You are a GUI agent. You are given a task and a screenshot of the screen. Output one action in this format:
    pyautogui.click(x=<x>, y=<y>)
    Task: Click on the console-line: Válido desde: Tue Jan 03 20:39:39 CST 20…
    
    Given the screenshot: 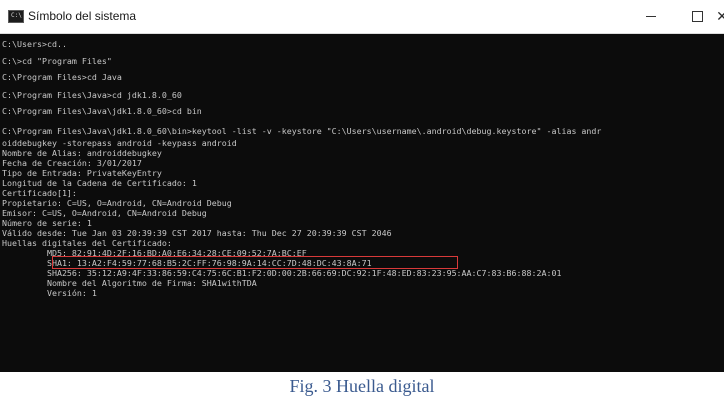 What is the action you would take?
    pyautogui.click(x=197, y=233)
    